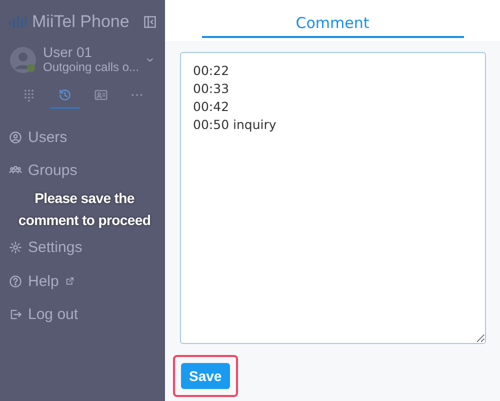 This screenshot has height=401, width=500. I want to click on dialpad-icon, so click(29, 95).